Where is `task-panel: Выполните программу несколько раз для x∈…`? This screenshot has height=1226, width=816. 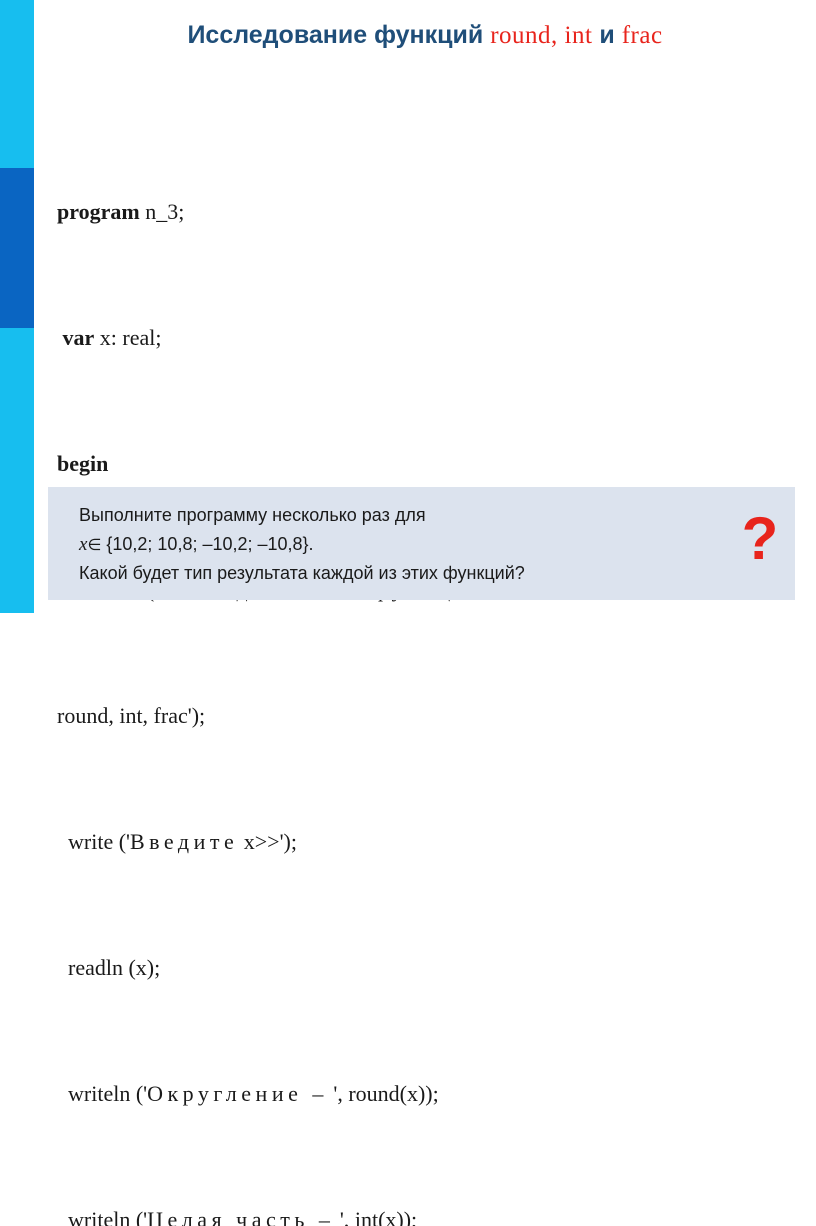 task-panel: Выполните программу несколько раз для x∈… is located at coordinates (421, 543).